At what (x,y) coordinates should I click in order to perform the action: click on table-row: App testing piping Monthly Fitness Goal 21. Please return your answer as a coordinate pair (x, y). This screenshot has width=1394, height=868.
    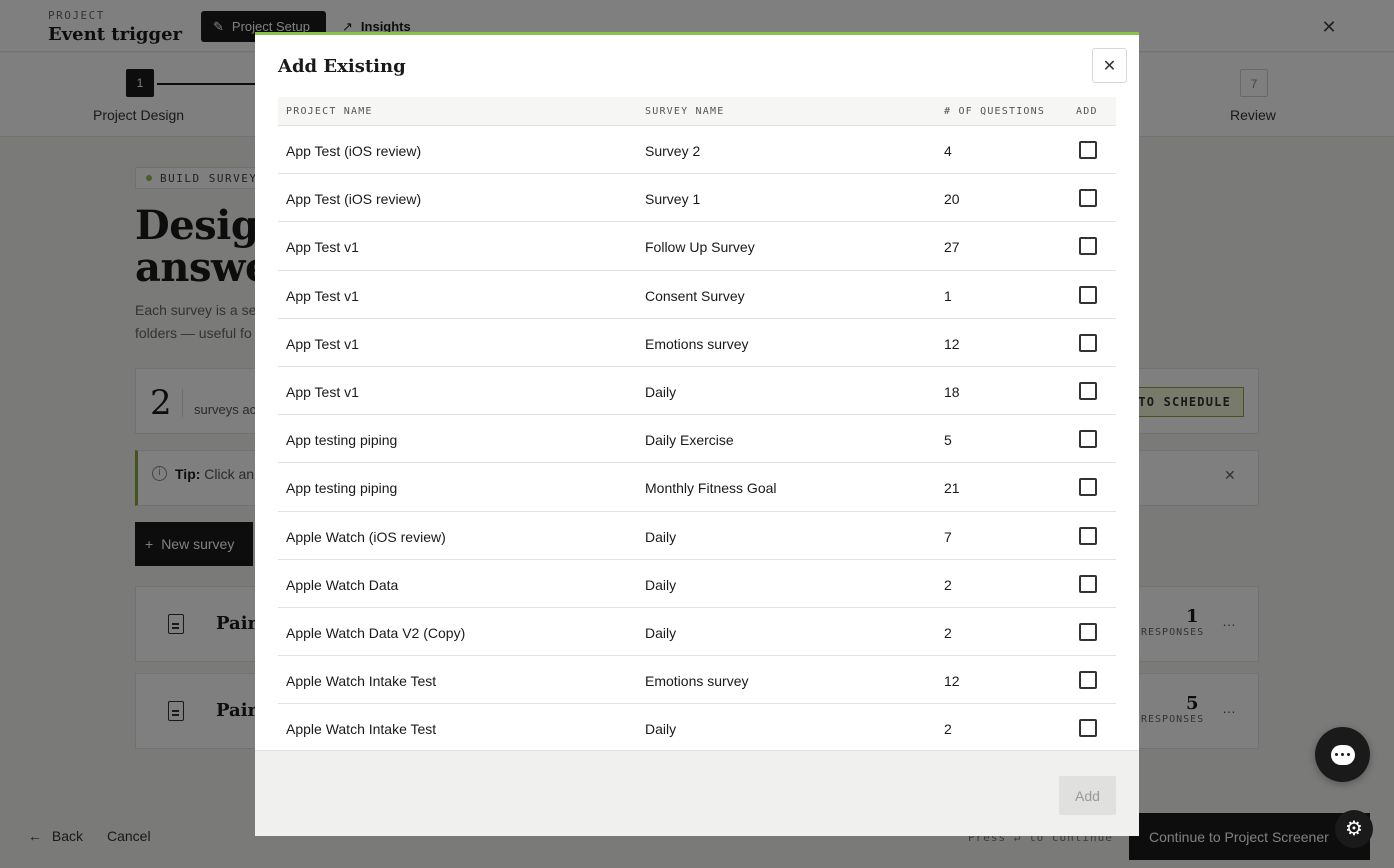
    Looking at the image, I should click on (697, 487).